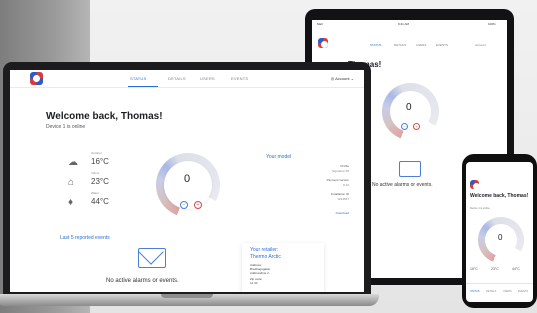 The height and width of the screenshot is (313, 537). Describe the element at coordinates (491, 291) in the screenshot. I see `phone-tab-details: DETAILS` at that location.